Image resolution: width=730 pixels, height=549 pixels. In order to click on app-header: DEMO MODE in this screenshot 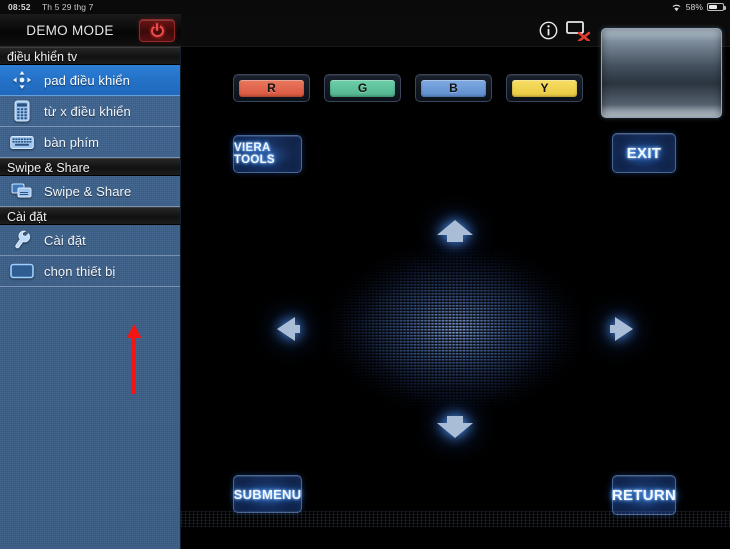, I will do `click(90, 30)`.